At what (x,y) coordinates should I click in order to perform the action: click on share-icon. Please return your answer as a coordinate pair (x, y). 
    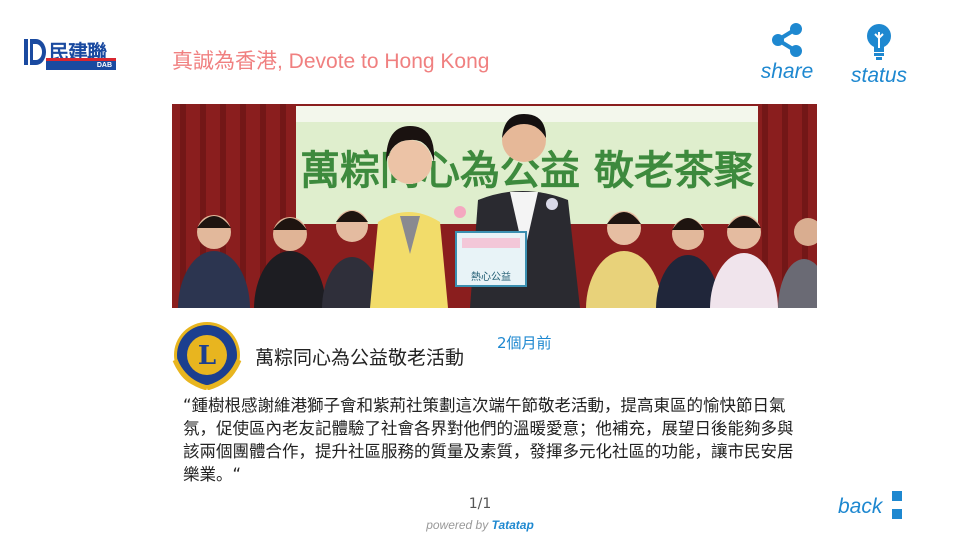
    Looking at the image, I should click on (787, 40).